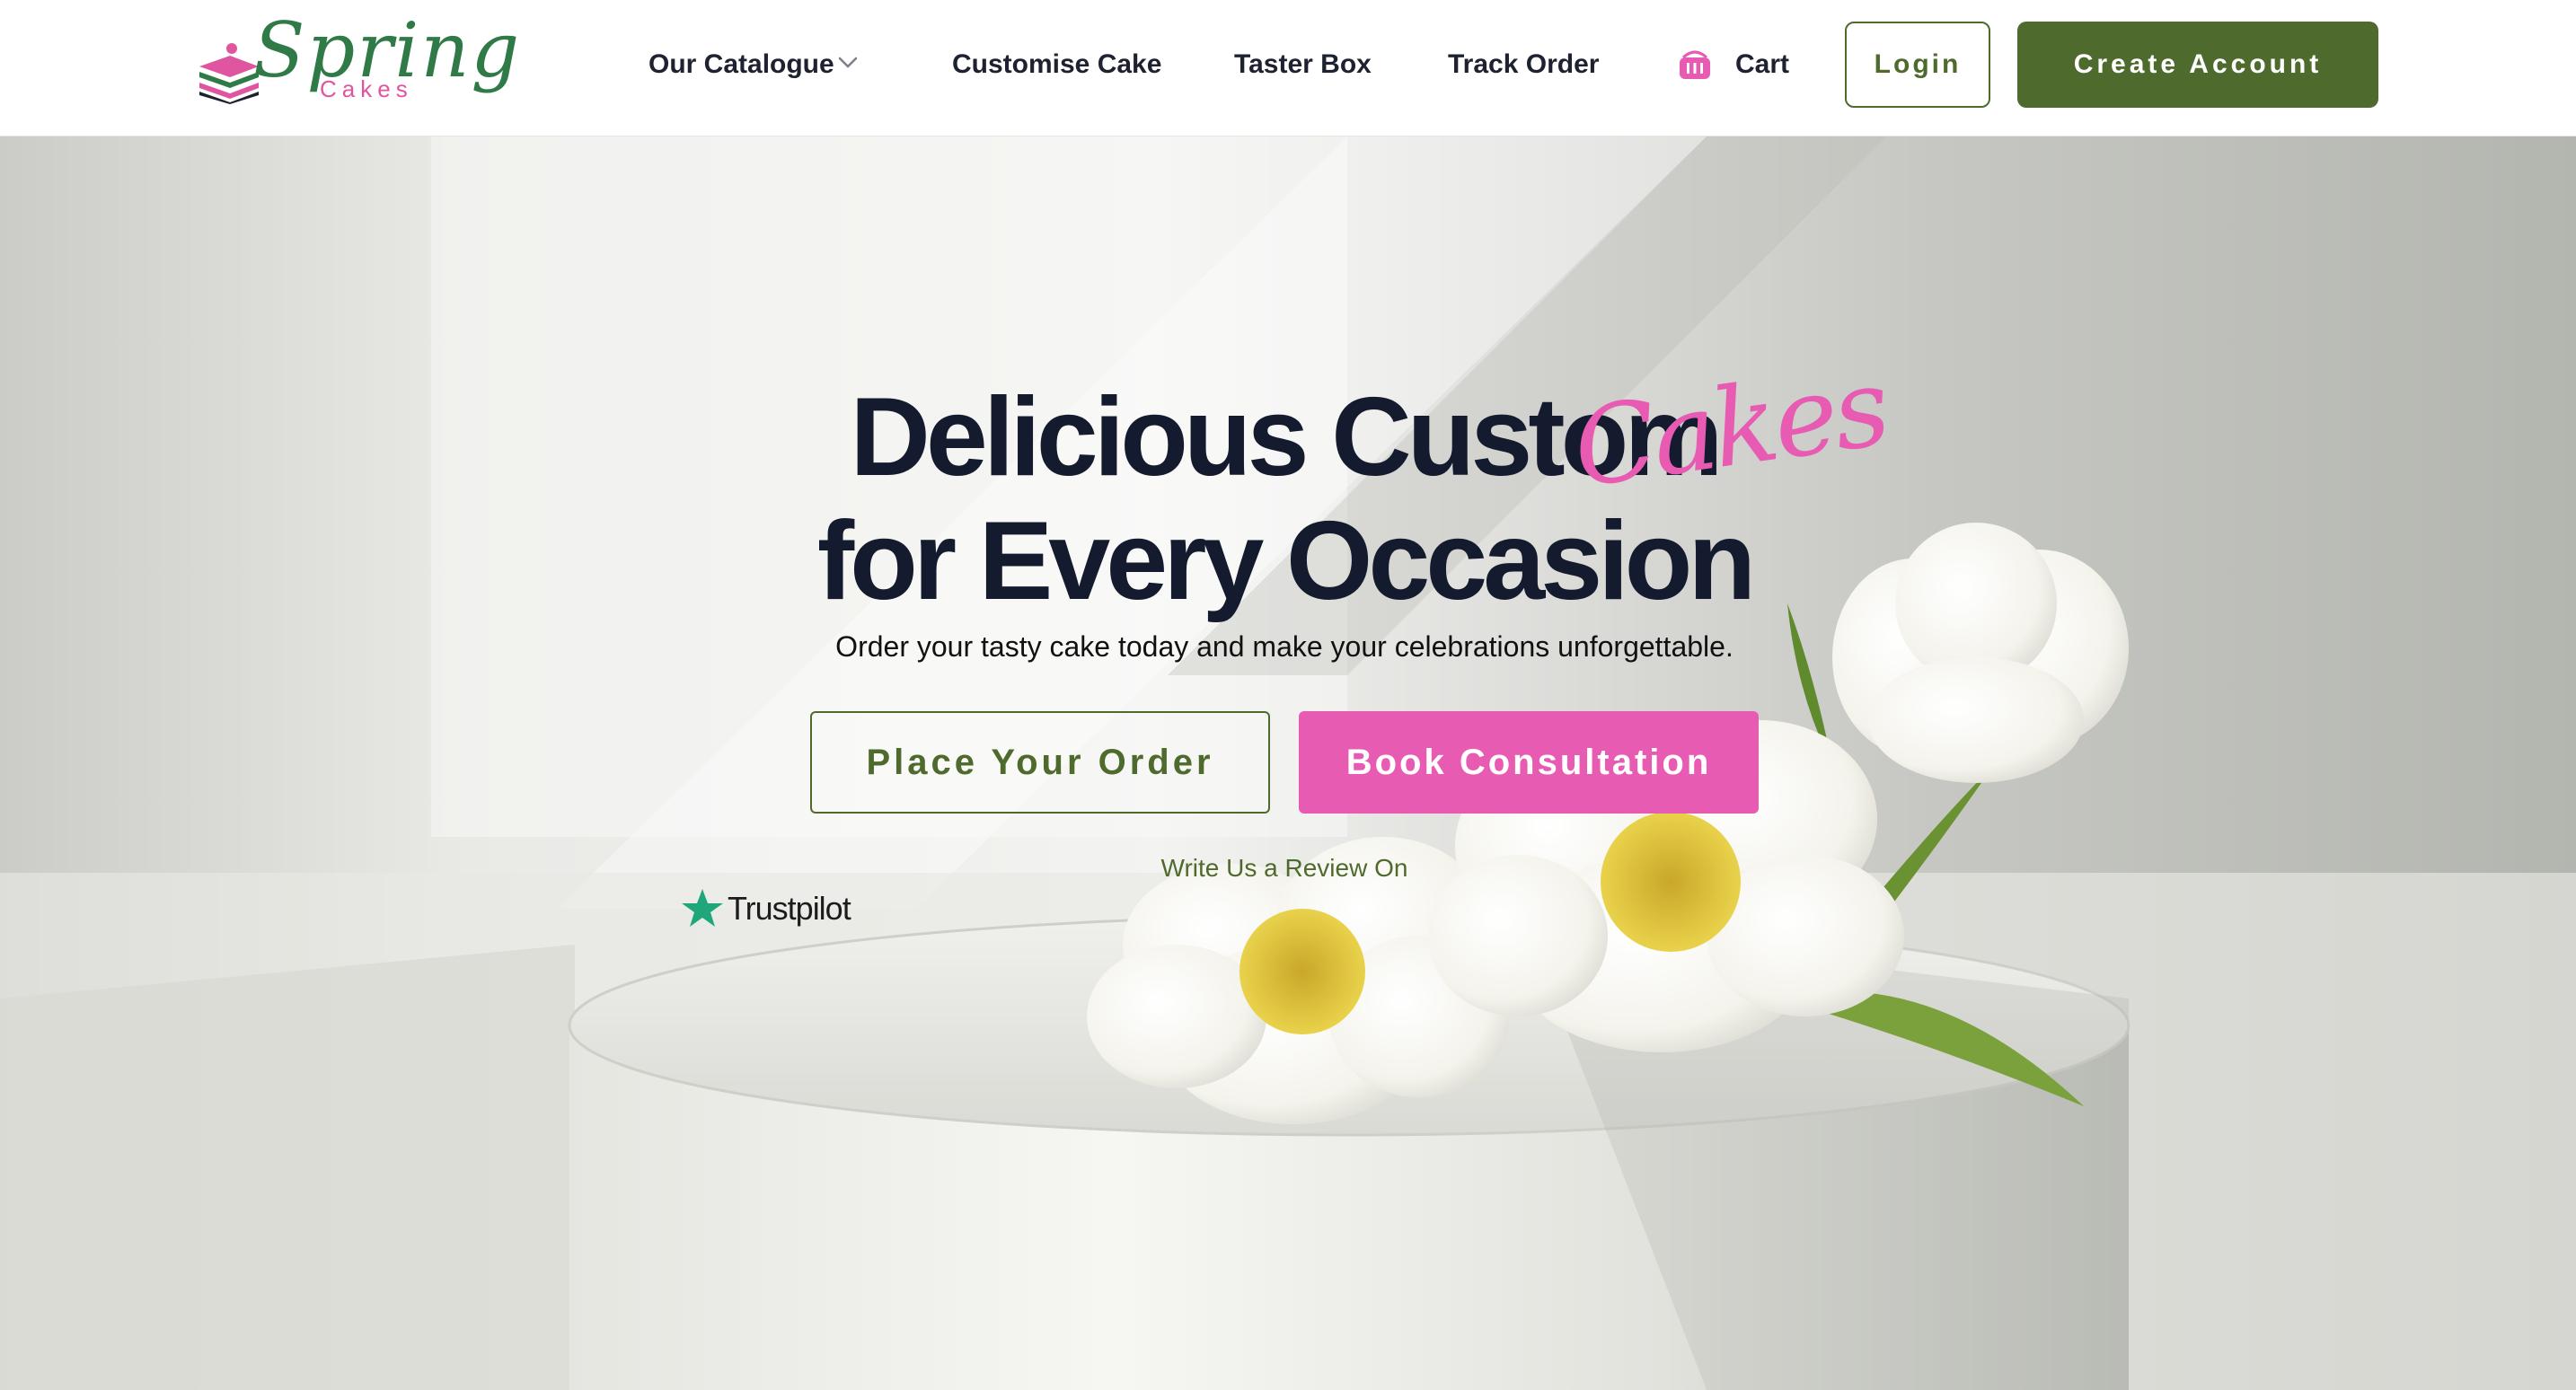 The width and height of the screenshot is (2576, 1390). What do you see at coordinates (789, 909) in the screenshot?
I see `trustpilot-label: Trustpilot` at bounding box center [789, 909].